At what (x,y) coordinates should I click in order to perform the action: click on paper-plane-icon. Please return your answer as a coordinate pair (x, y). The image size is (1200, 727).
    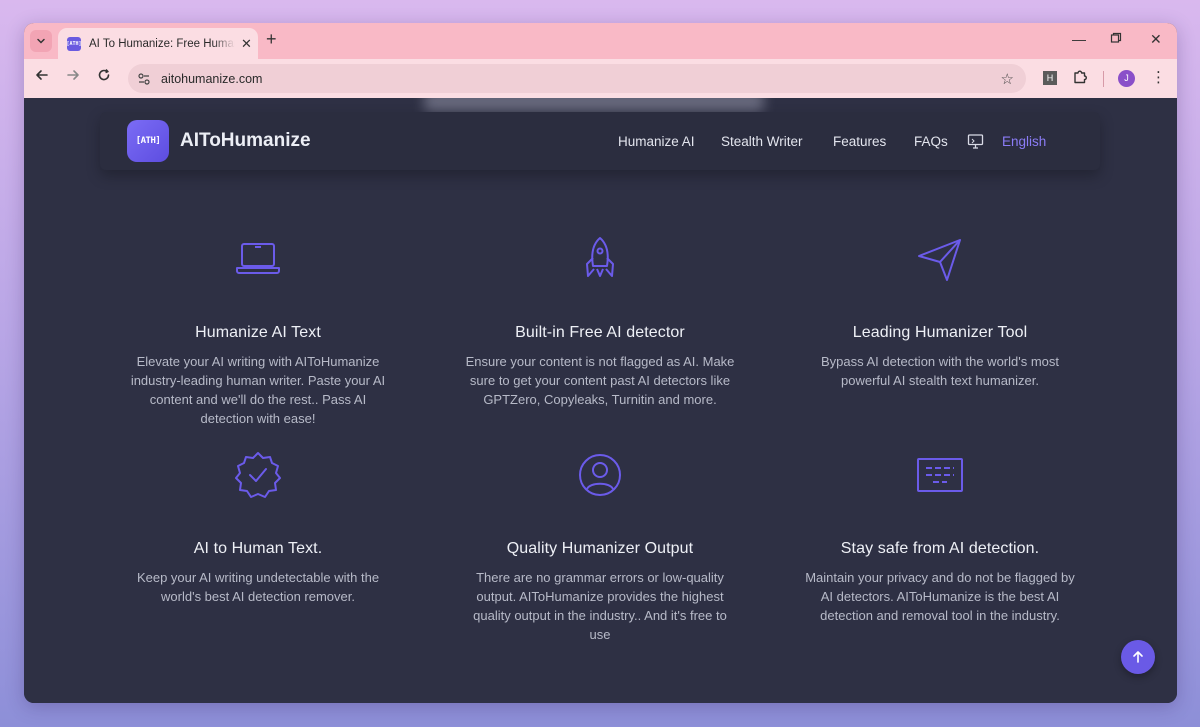
    Looking at the image, I should click on (940, 259).